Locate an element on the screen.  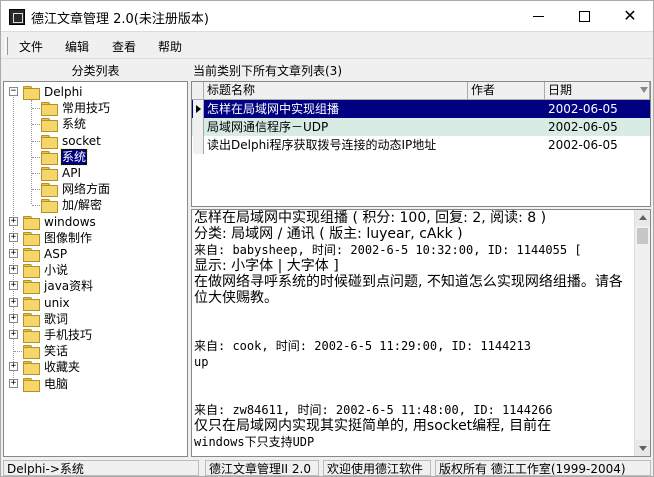
tree-node: + 小说 is located at coordinates (95, 270).